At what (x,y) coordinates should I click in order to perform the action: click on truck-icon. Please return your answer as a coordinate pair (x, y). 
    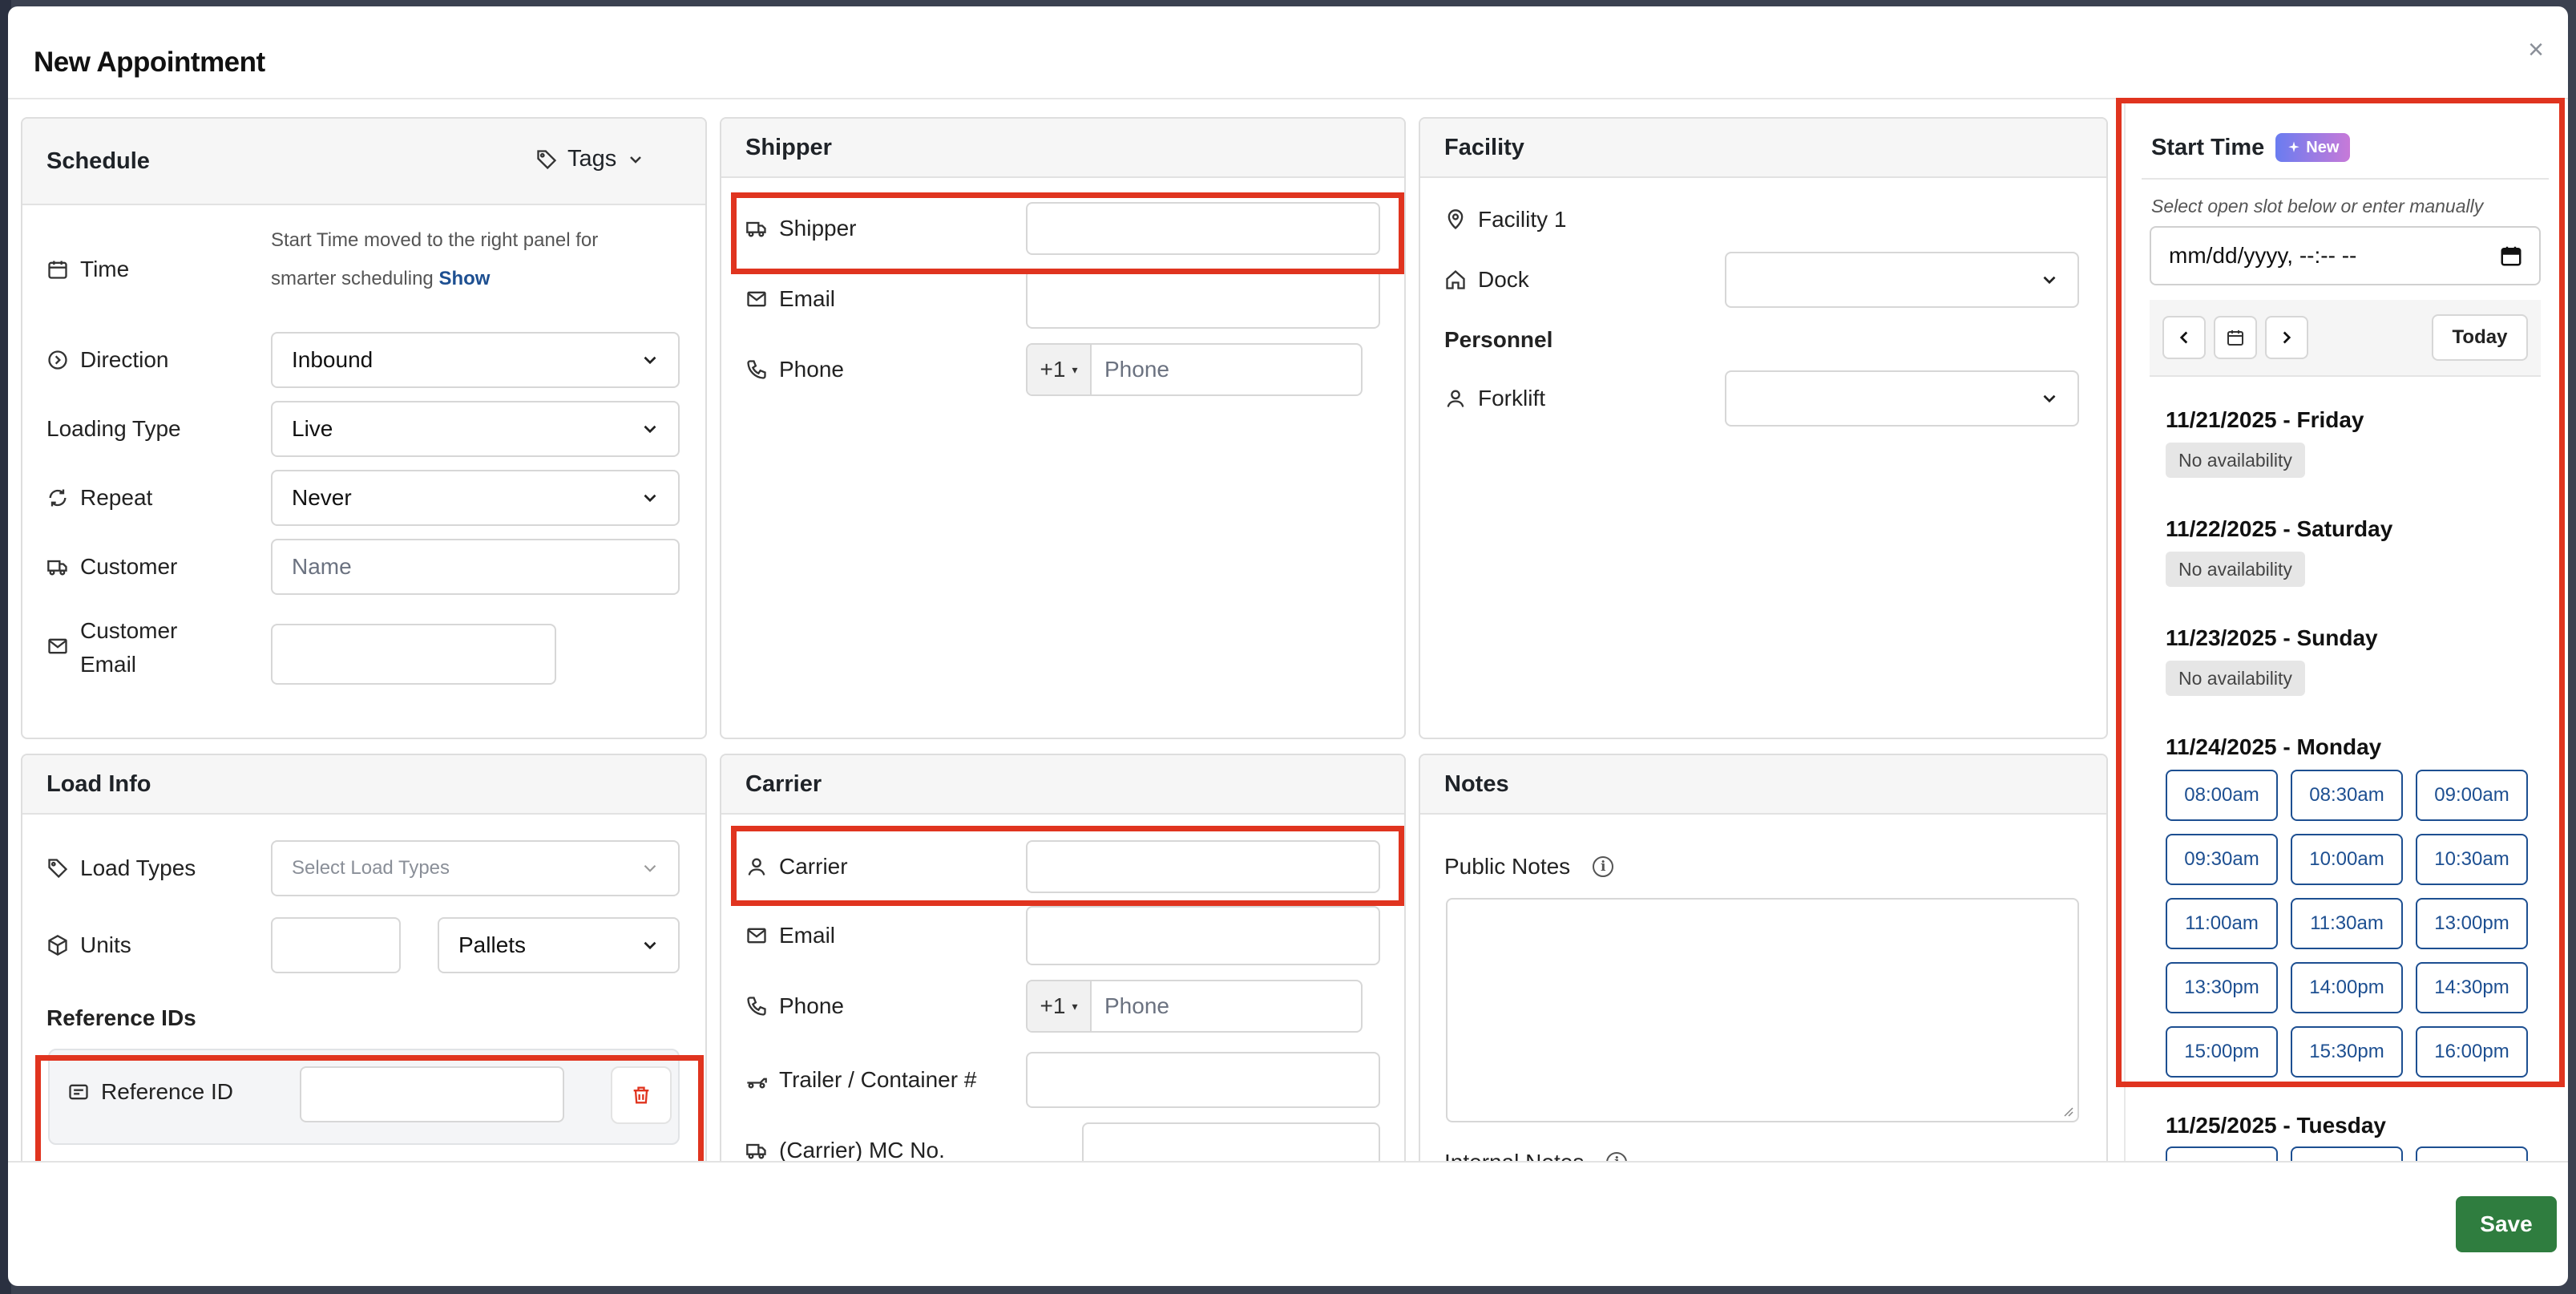
    Looking at the image, I should click on (57, 568).